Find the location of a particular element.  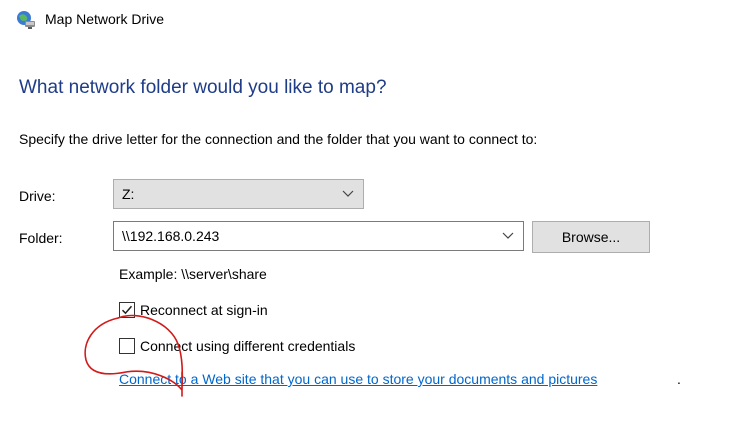

window-title: Map Network Drive is located at coordinates (105, 19).